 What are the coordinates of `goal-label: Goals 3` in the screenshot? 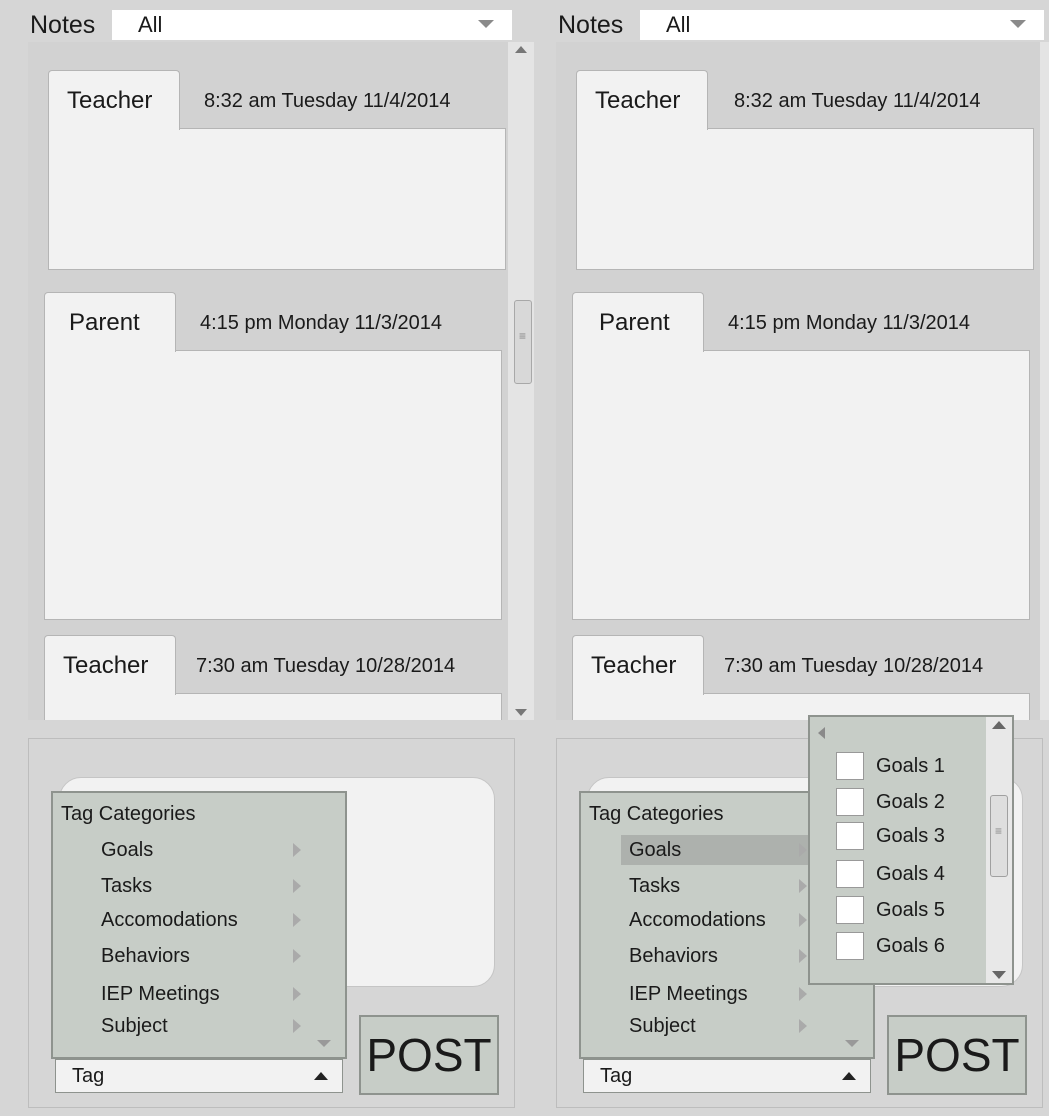 It's located at (910, 835).